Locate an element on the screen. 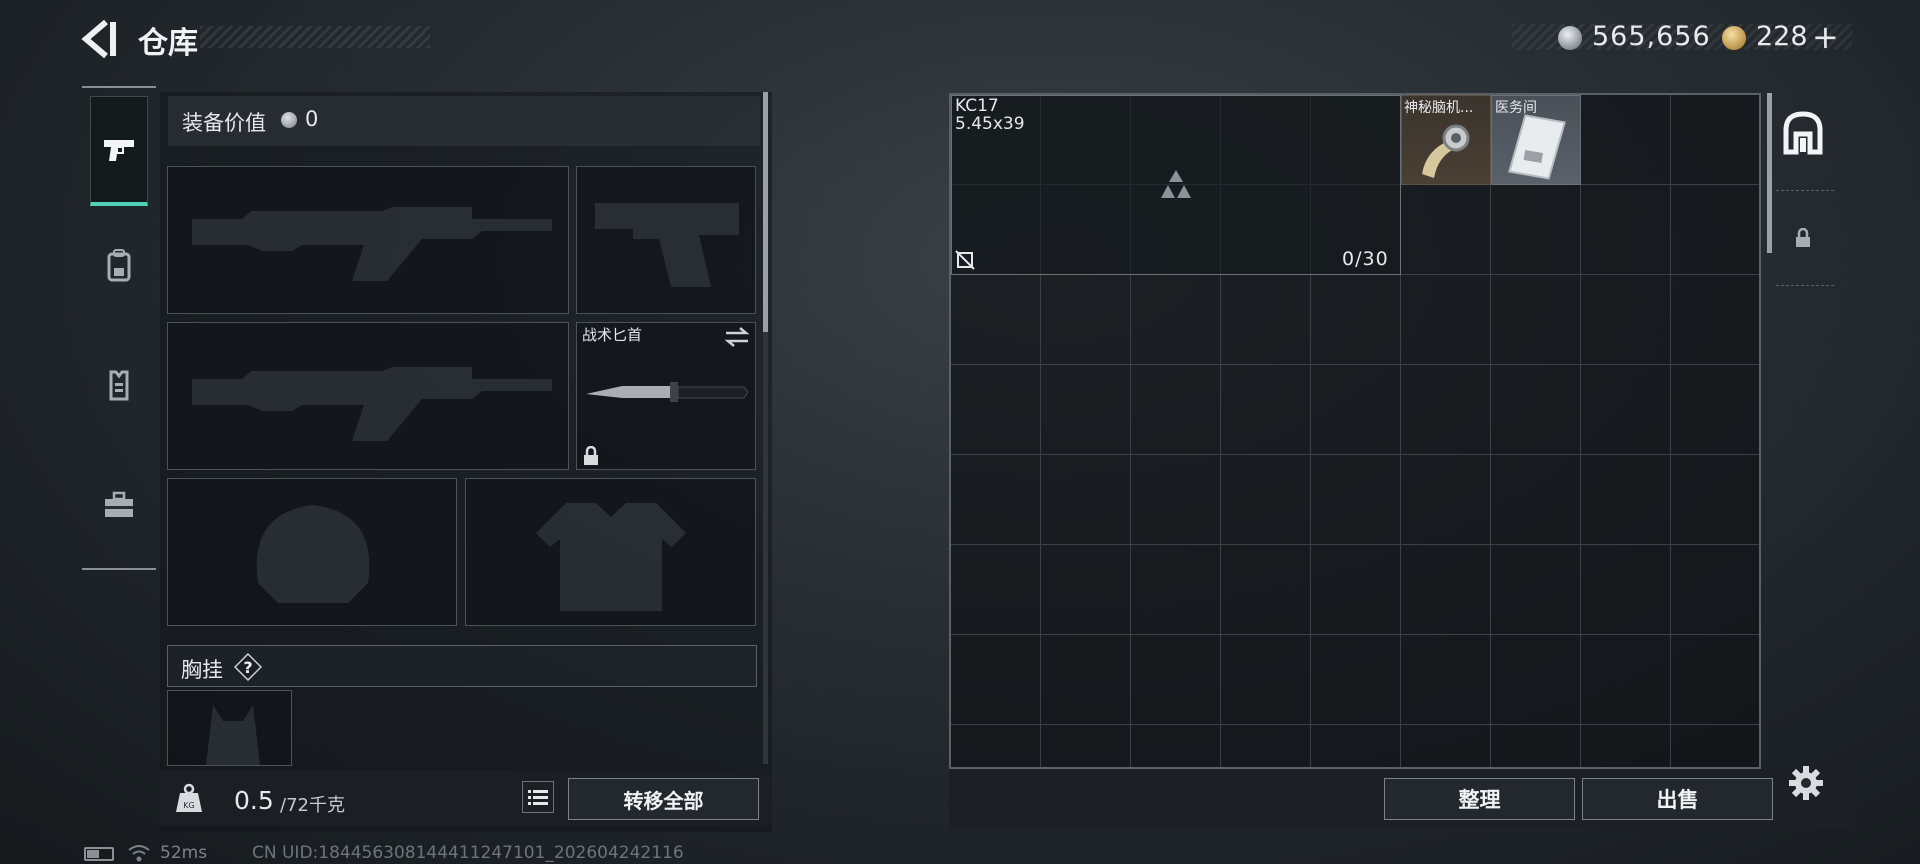 The width and height of the screenshot is (1920, 864). magazine-name: KC17 is located at coordinates (977, 106).